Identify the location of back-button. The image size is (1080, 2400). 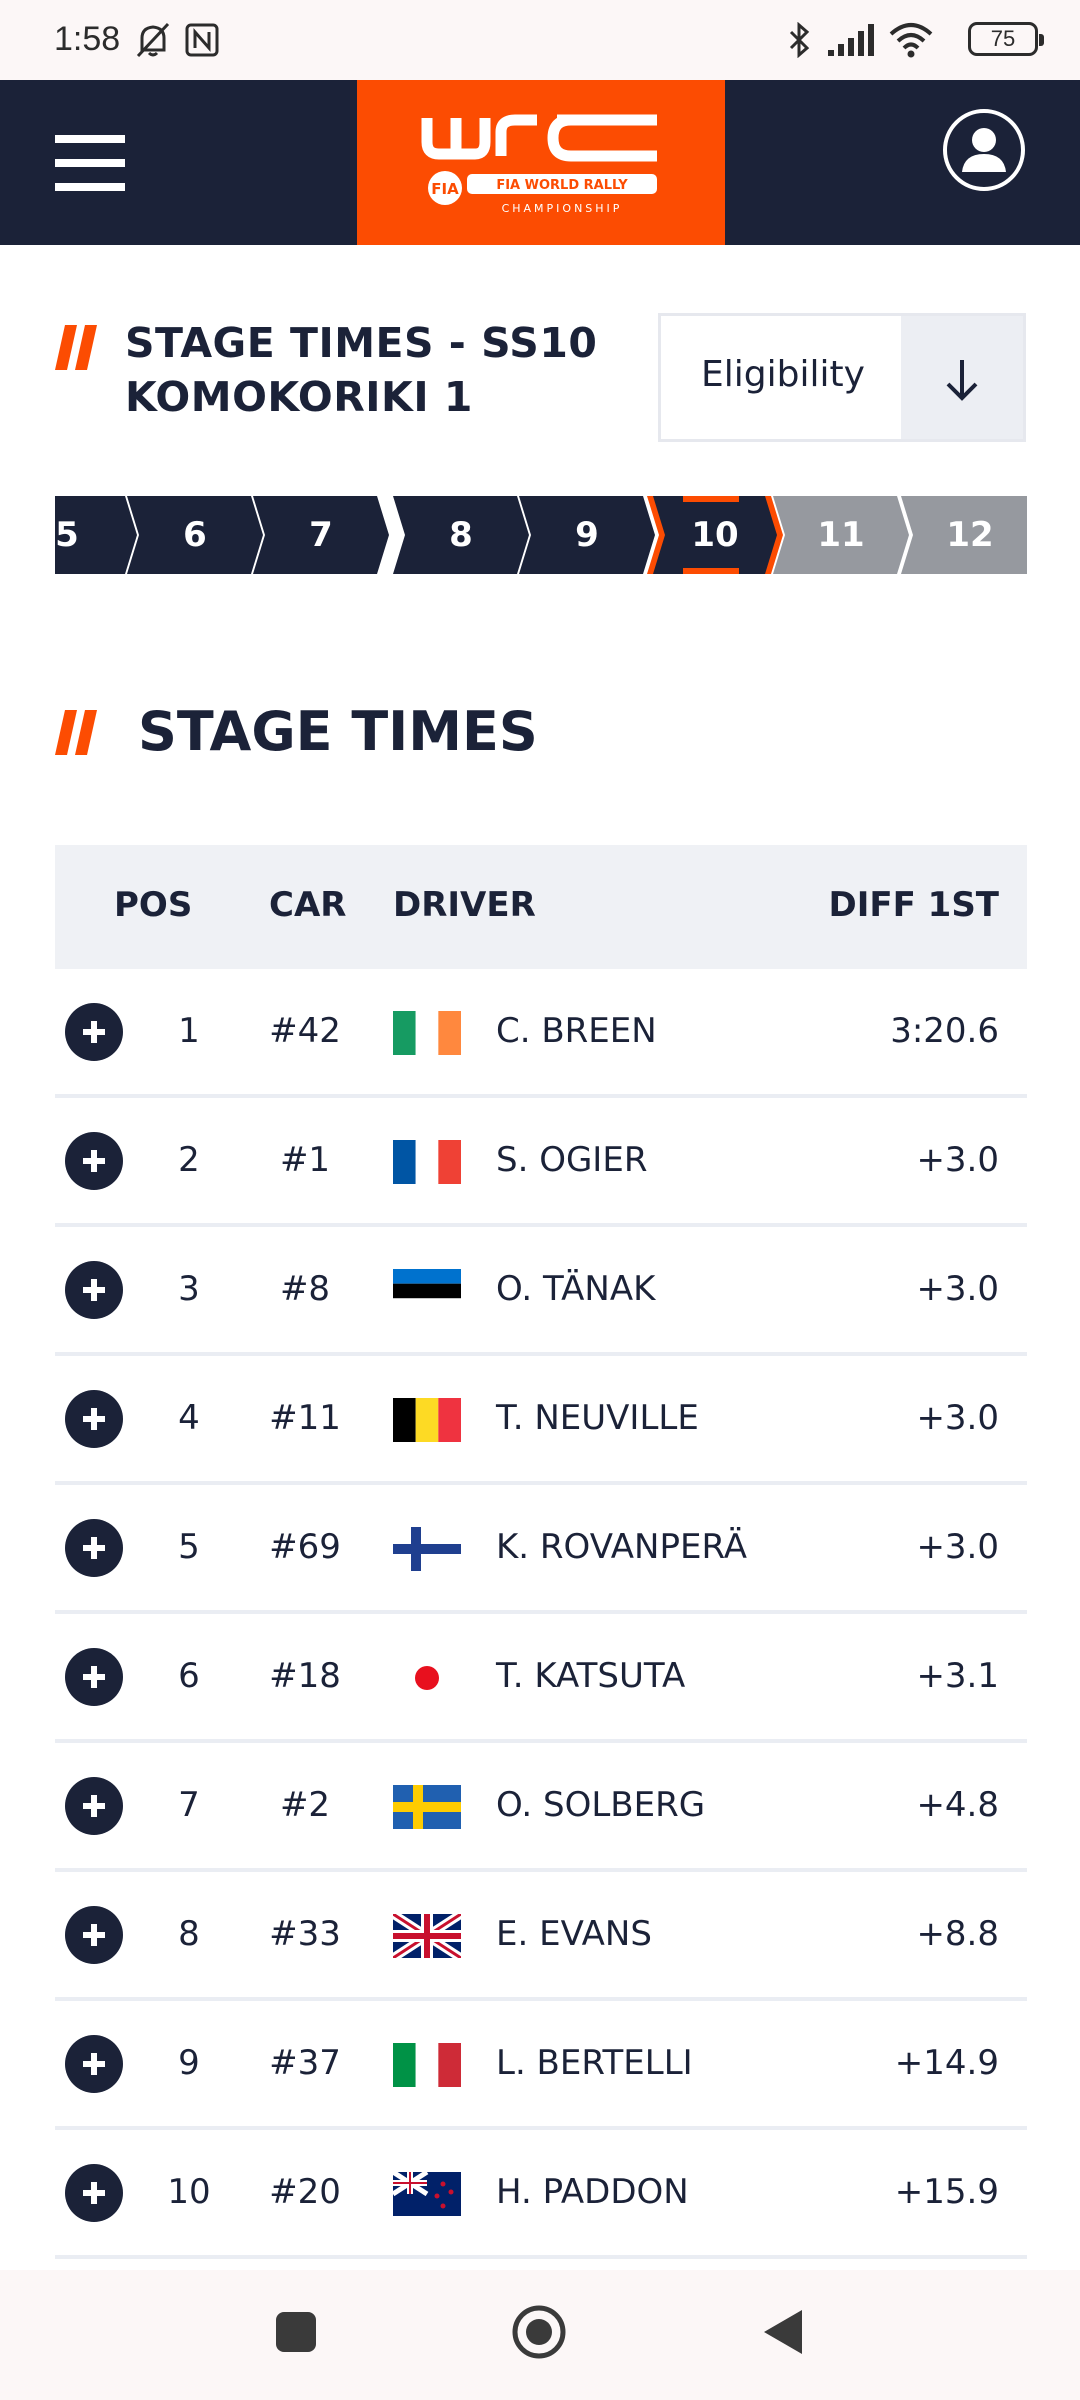
(783, 2332).